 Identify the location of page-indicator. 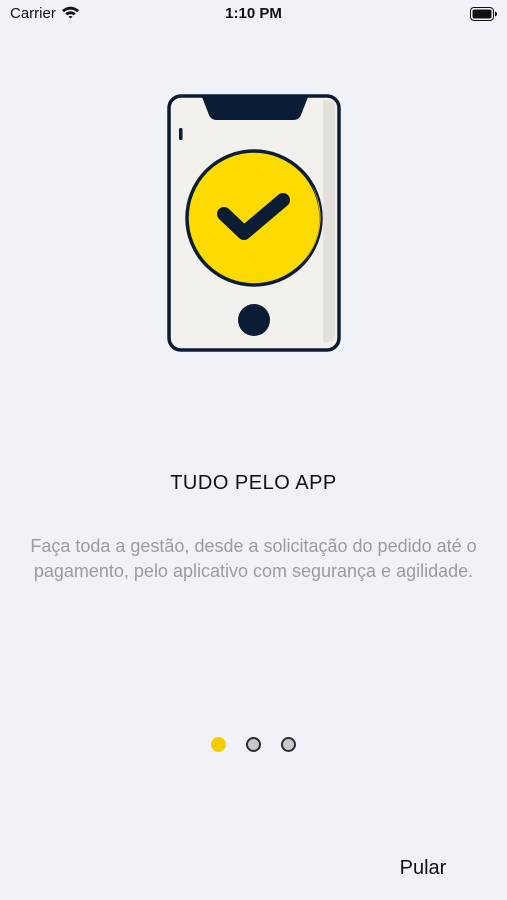
(253, 747).